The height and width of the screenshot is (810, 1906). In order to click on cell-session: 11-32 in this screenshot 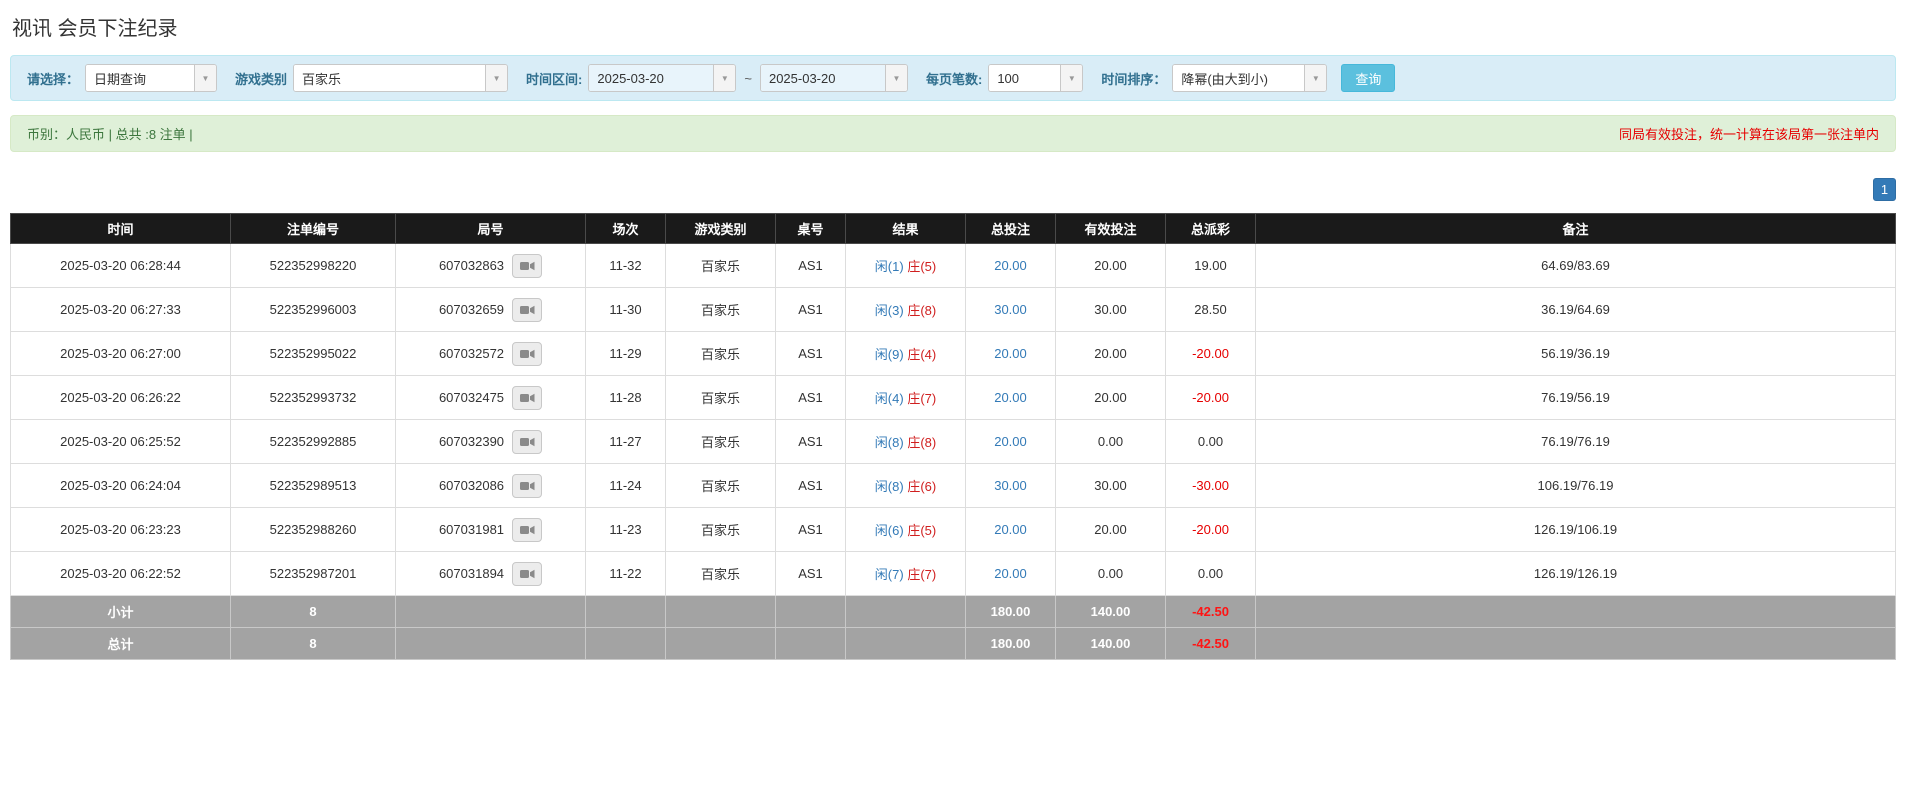, I will do `click(625, 265)`.